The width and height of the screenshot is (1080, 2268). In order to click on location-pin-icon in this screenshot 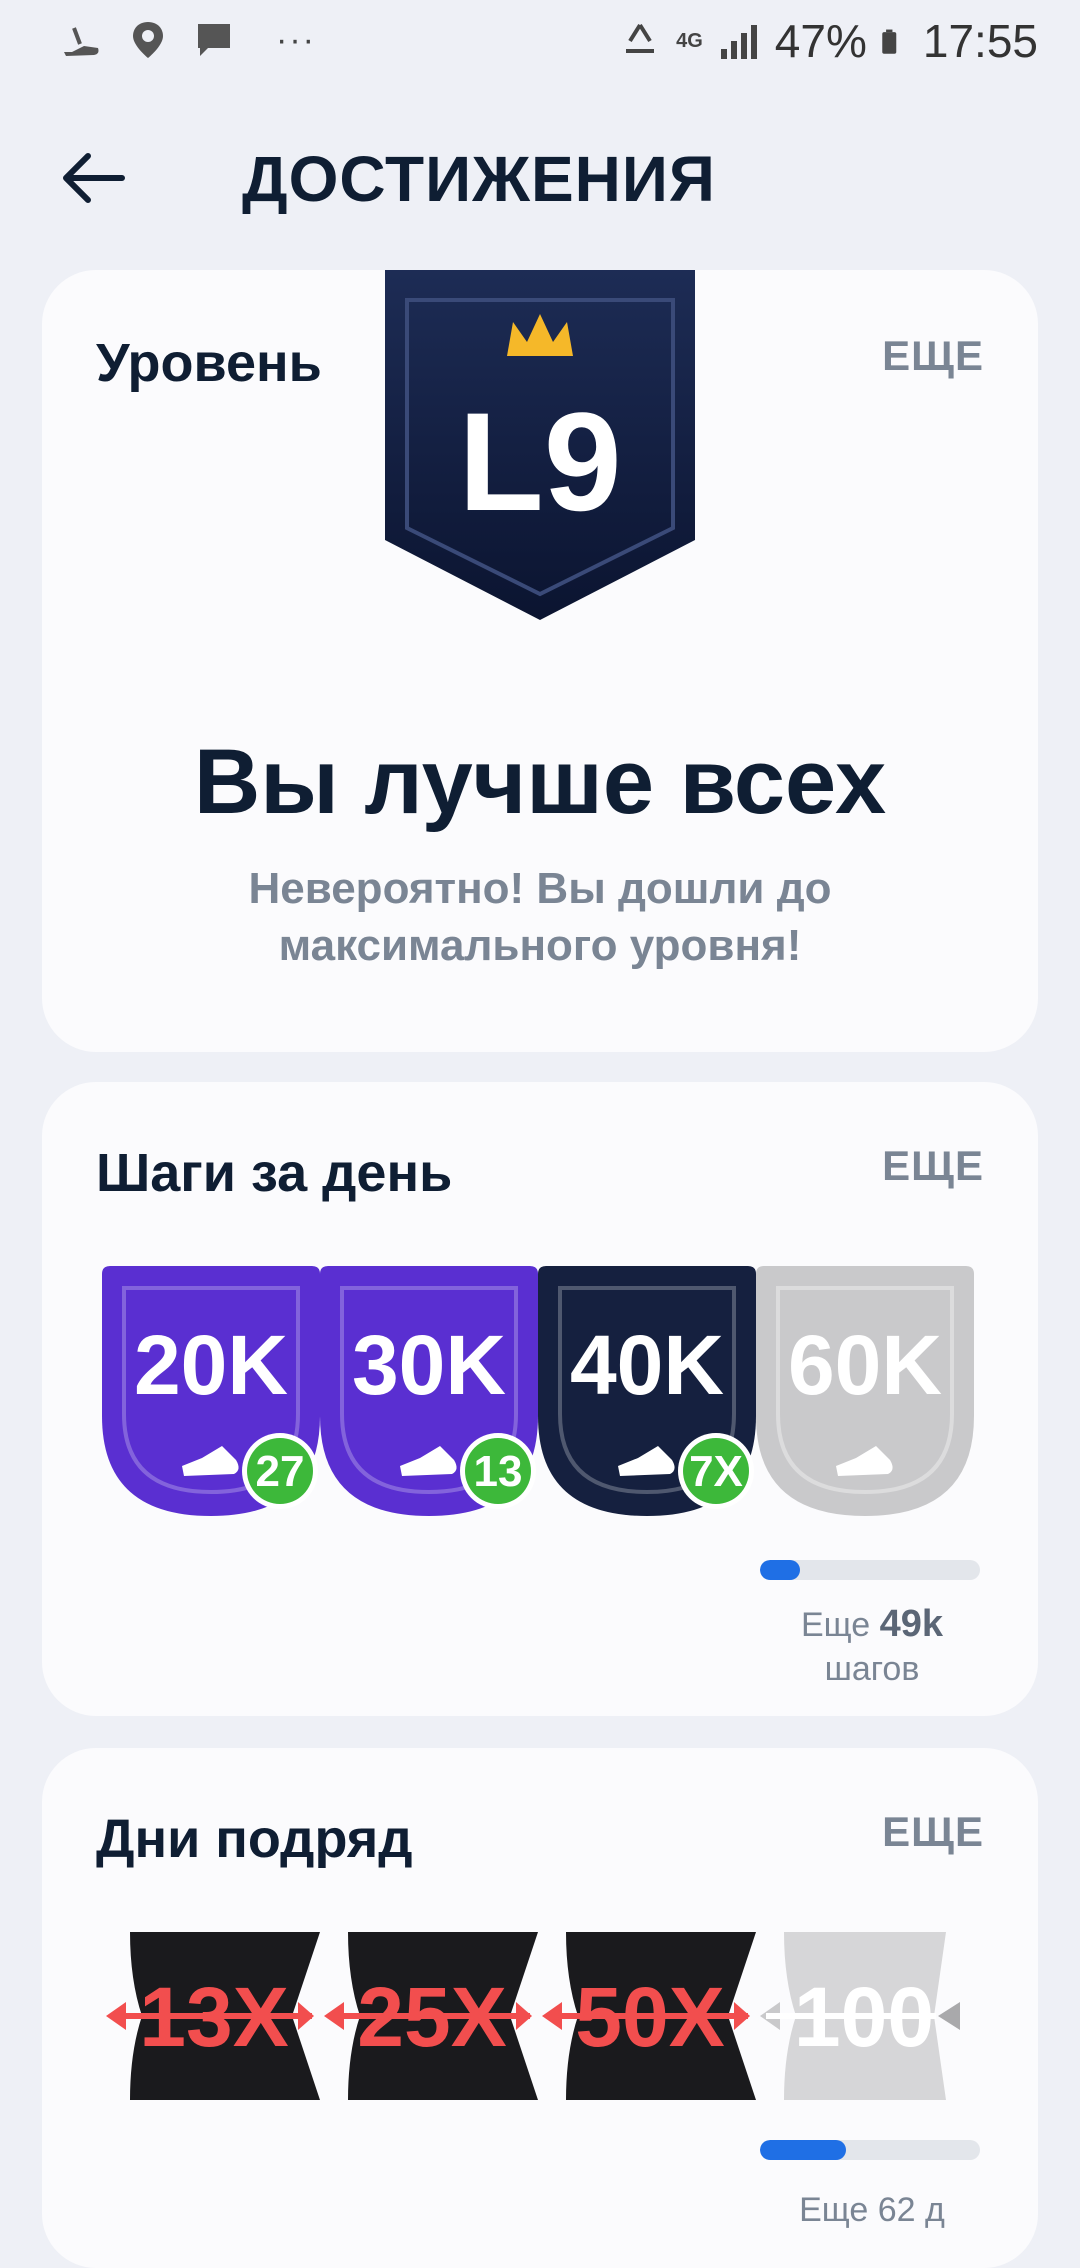, I will do `click(148, 40)`.